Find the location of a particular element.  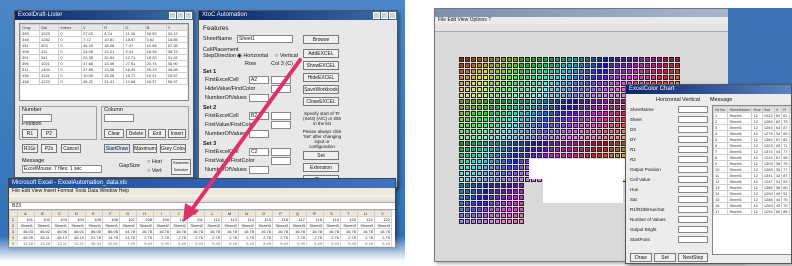

table-cell: 1303 is located at coordinates (768, 163).